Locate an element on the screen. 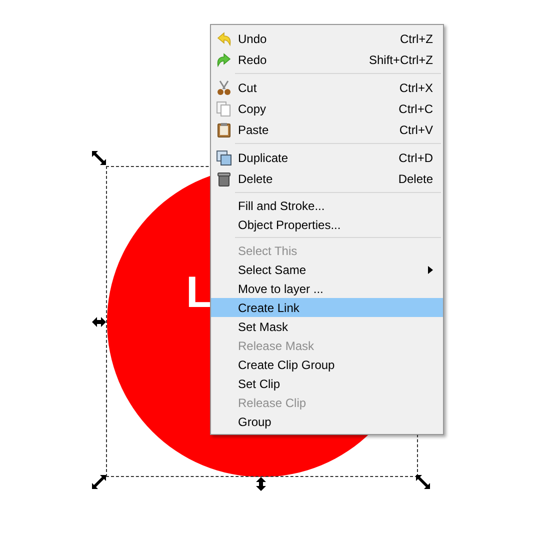  undo-arrow-icon is located at coordinates (224, 38).